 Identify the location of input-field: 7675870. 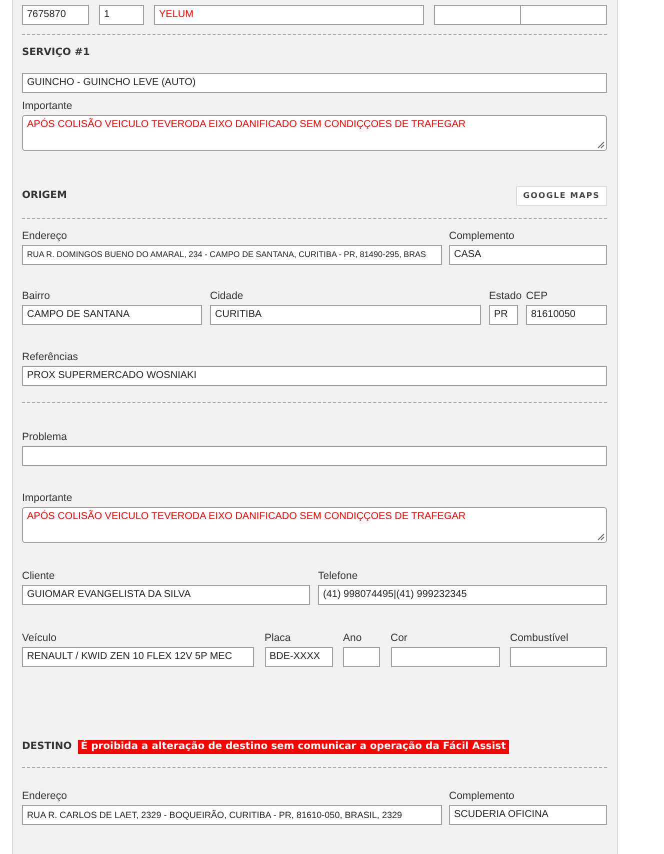
(55, 15).